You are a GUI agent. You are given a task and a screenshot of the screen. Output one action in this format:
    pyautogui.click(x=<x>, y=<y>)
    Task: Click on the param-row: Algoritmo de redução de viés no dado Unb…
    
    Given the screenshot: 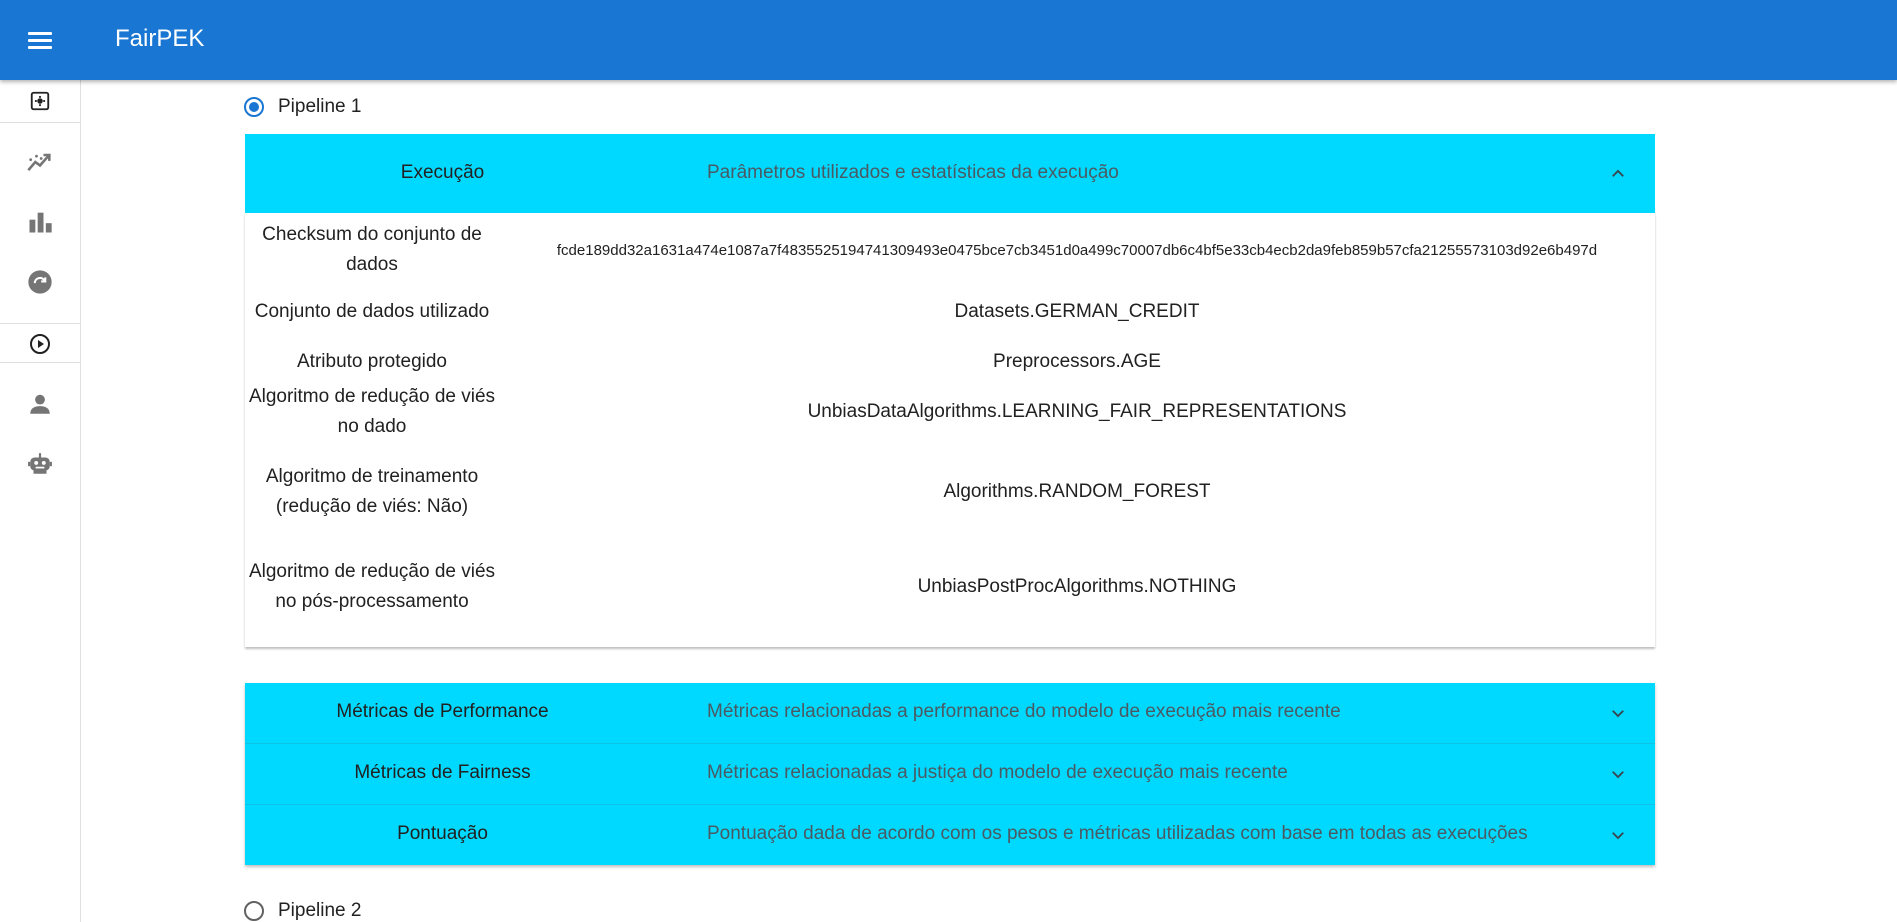 What is the action you would take?
    pyautogui.click(x=950, y=412)
    